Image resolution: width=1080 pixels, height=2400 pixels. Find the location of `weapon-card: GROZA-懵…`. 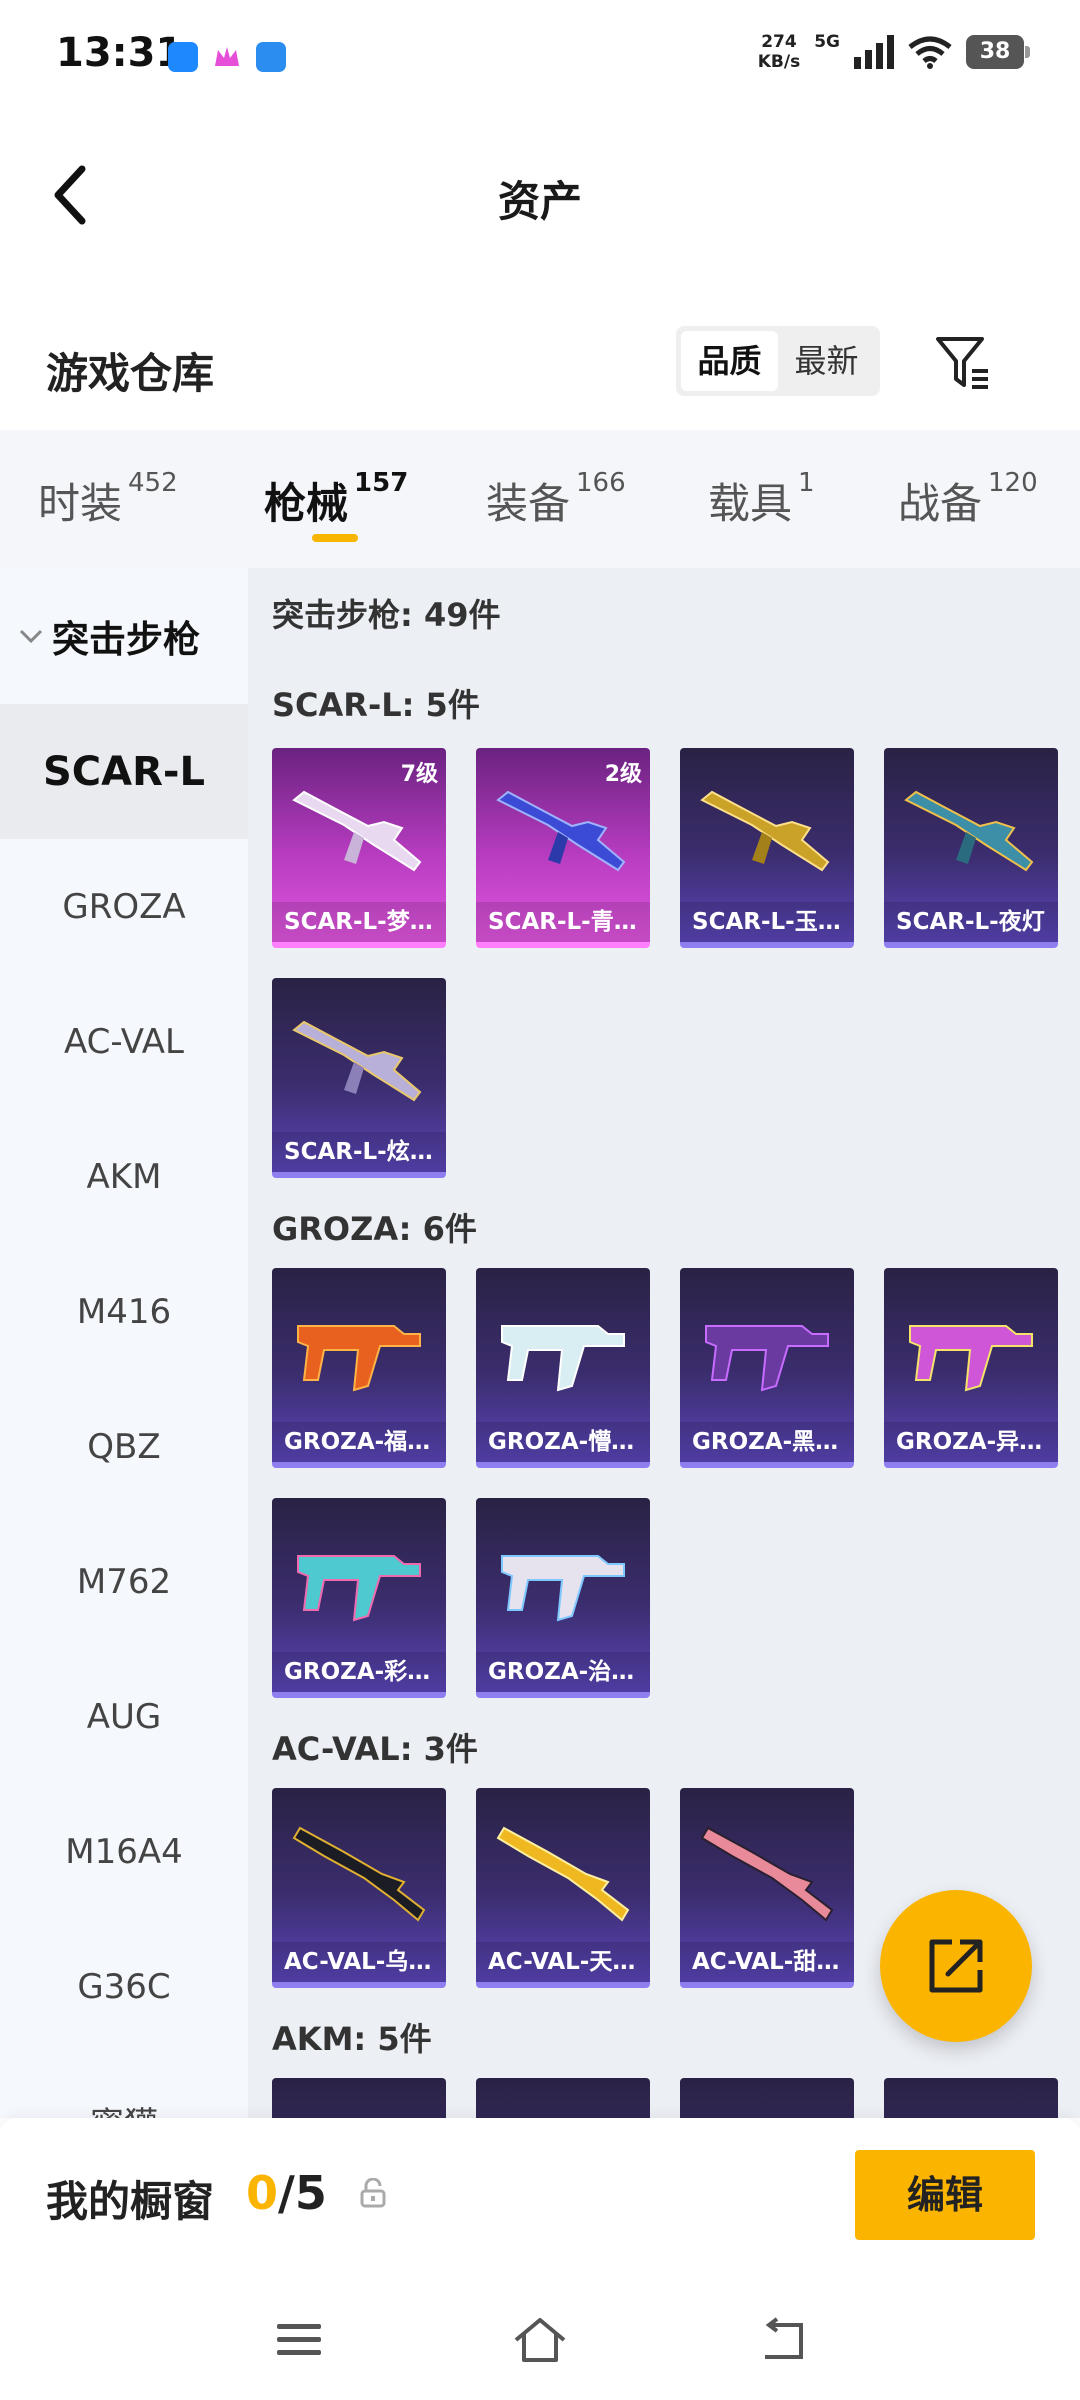

weapon-card: GROZA-懵… is located at coordinates (563, 1368).